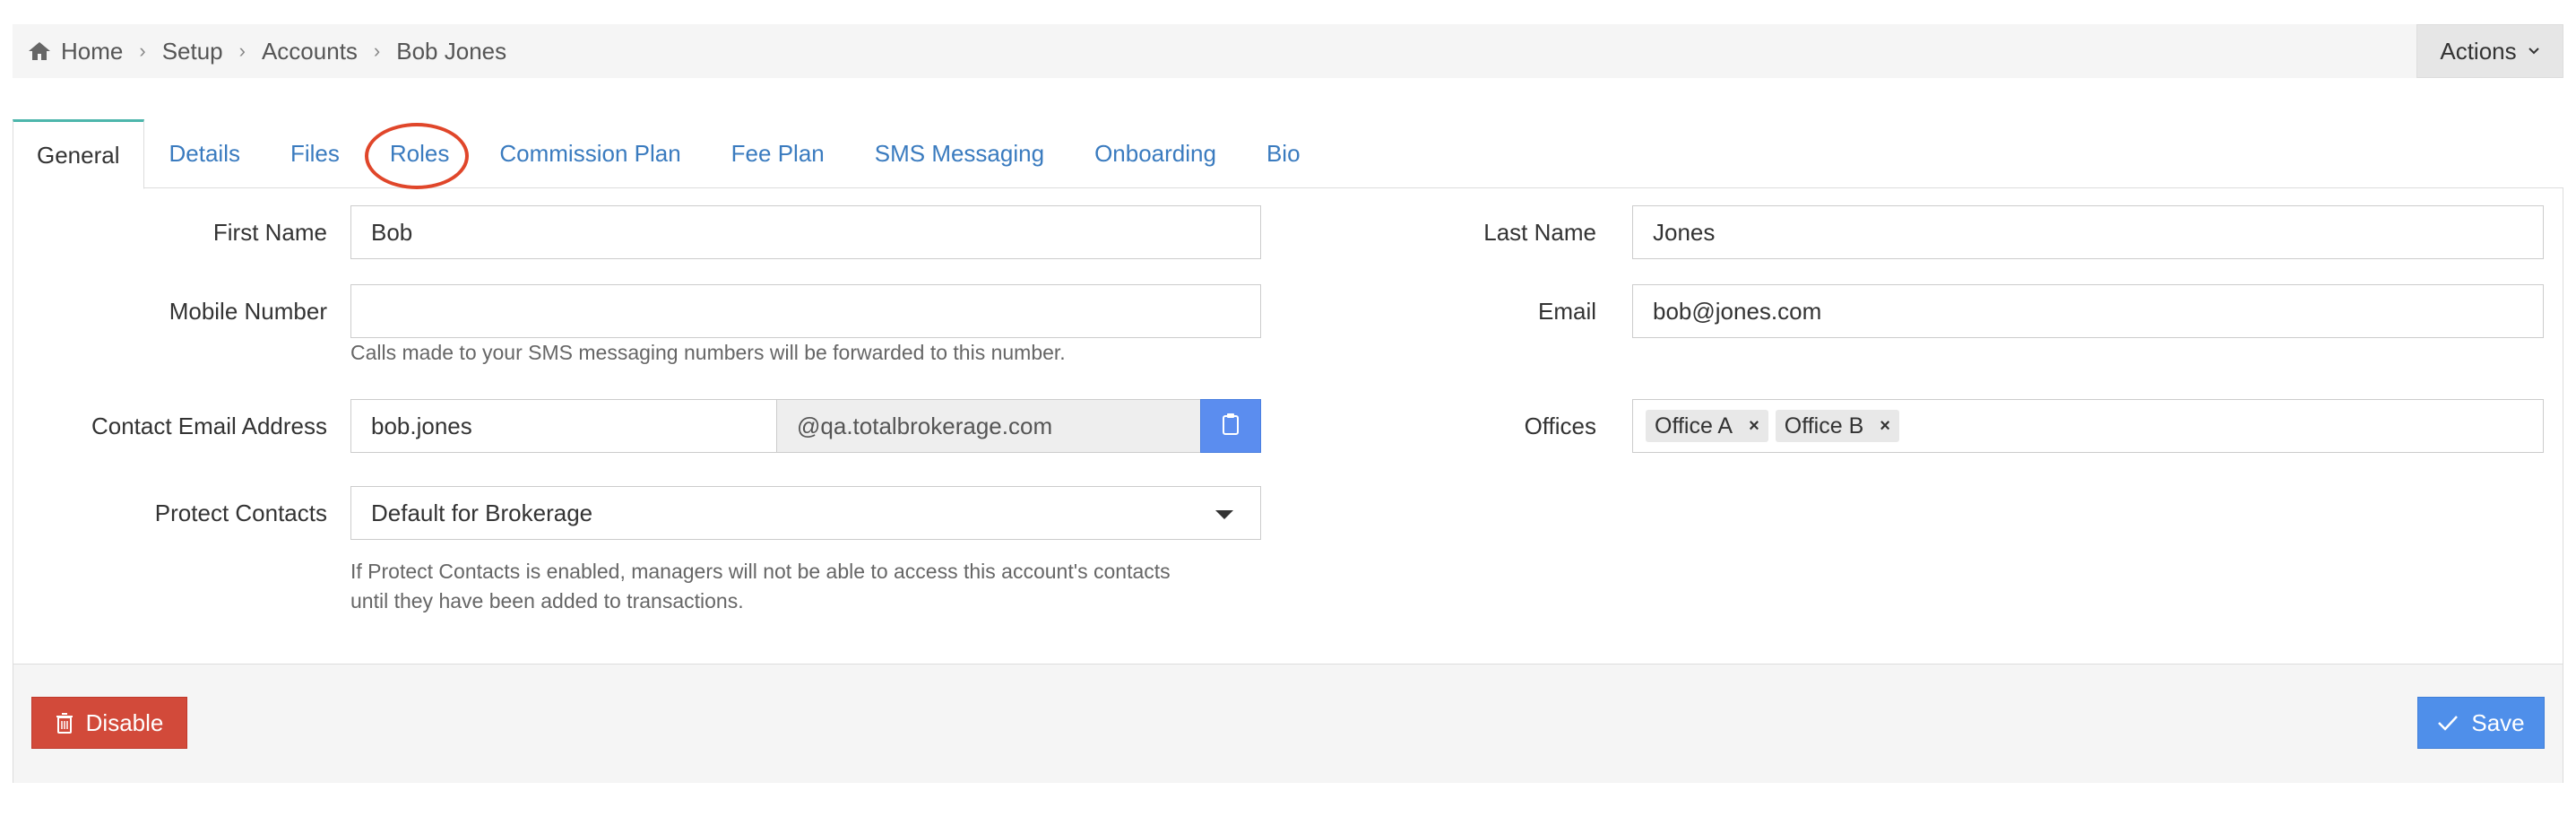 The width and height of the screenshot is (2576, 834). What do you see at coordinates (482, 512) in the screenshot?
I see `protect-contacts-value: Default for Brokerage` at bounding box center [482, 512].